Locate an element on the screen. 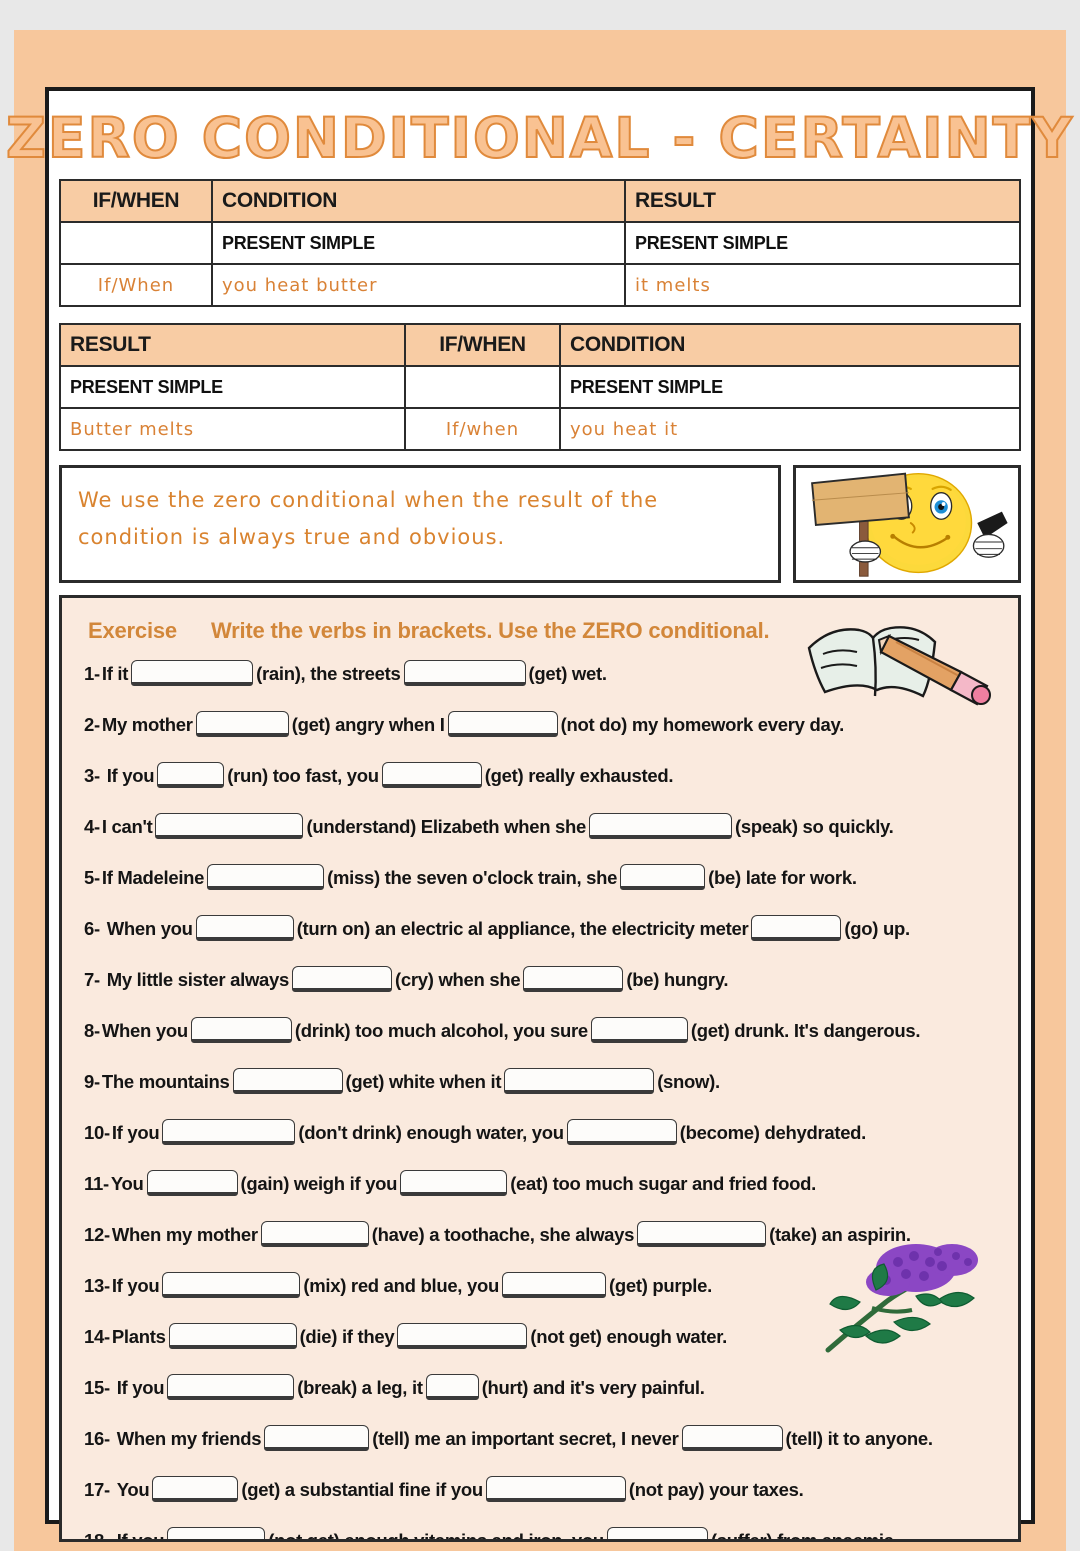  exercise-item-text: (drink) too much alcohol, you sure is located at coordinates (441, 1030).